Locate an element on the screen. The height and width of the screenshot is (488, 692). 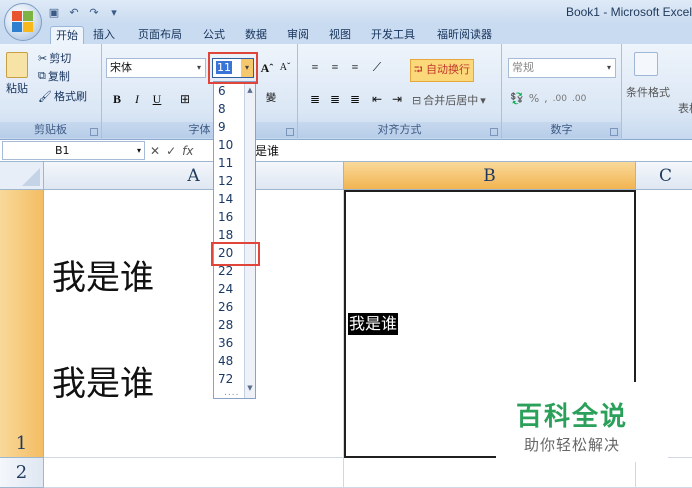
customize-qat-icon: ▾ is located at coordinates (114, 12).